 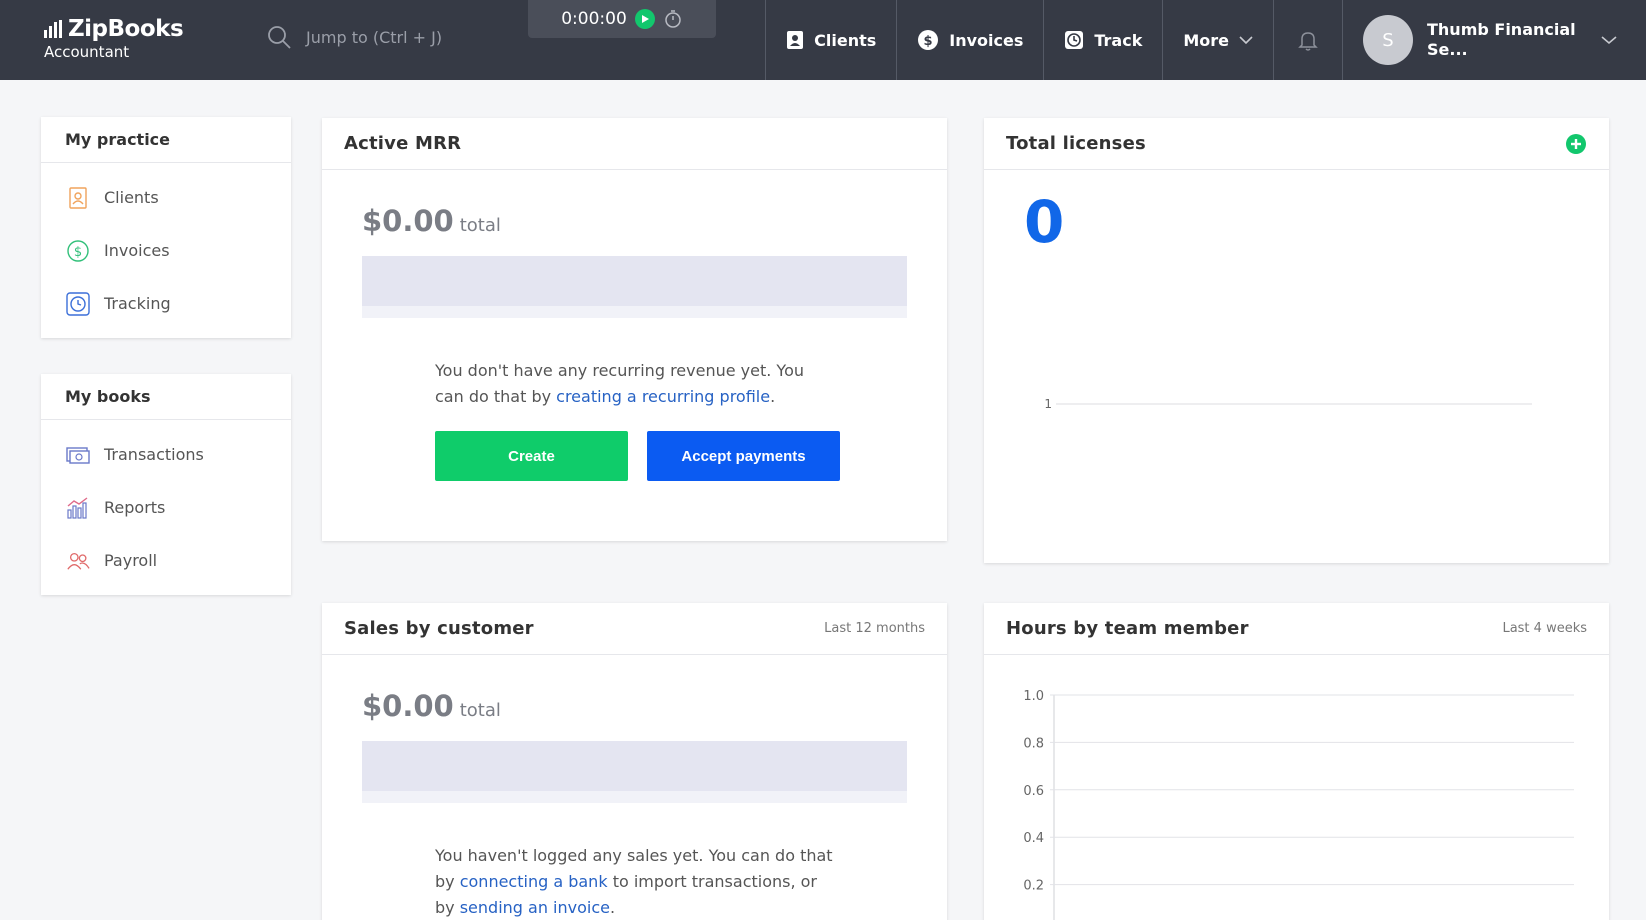 I want to click on nav-invoices: $ Invoices, so click(x=969, y=40).